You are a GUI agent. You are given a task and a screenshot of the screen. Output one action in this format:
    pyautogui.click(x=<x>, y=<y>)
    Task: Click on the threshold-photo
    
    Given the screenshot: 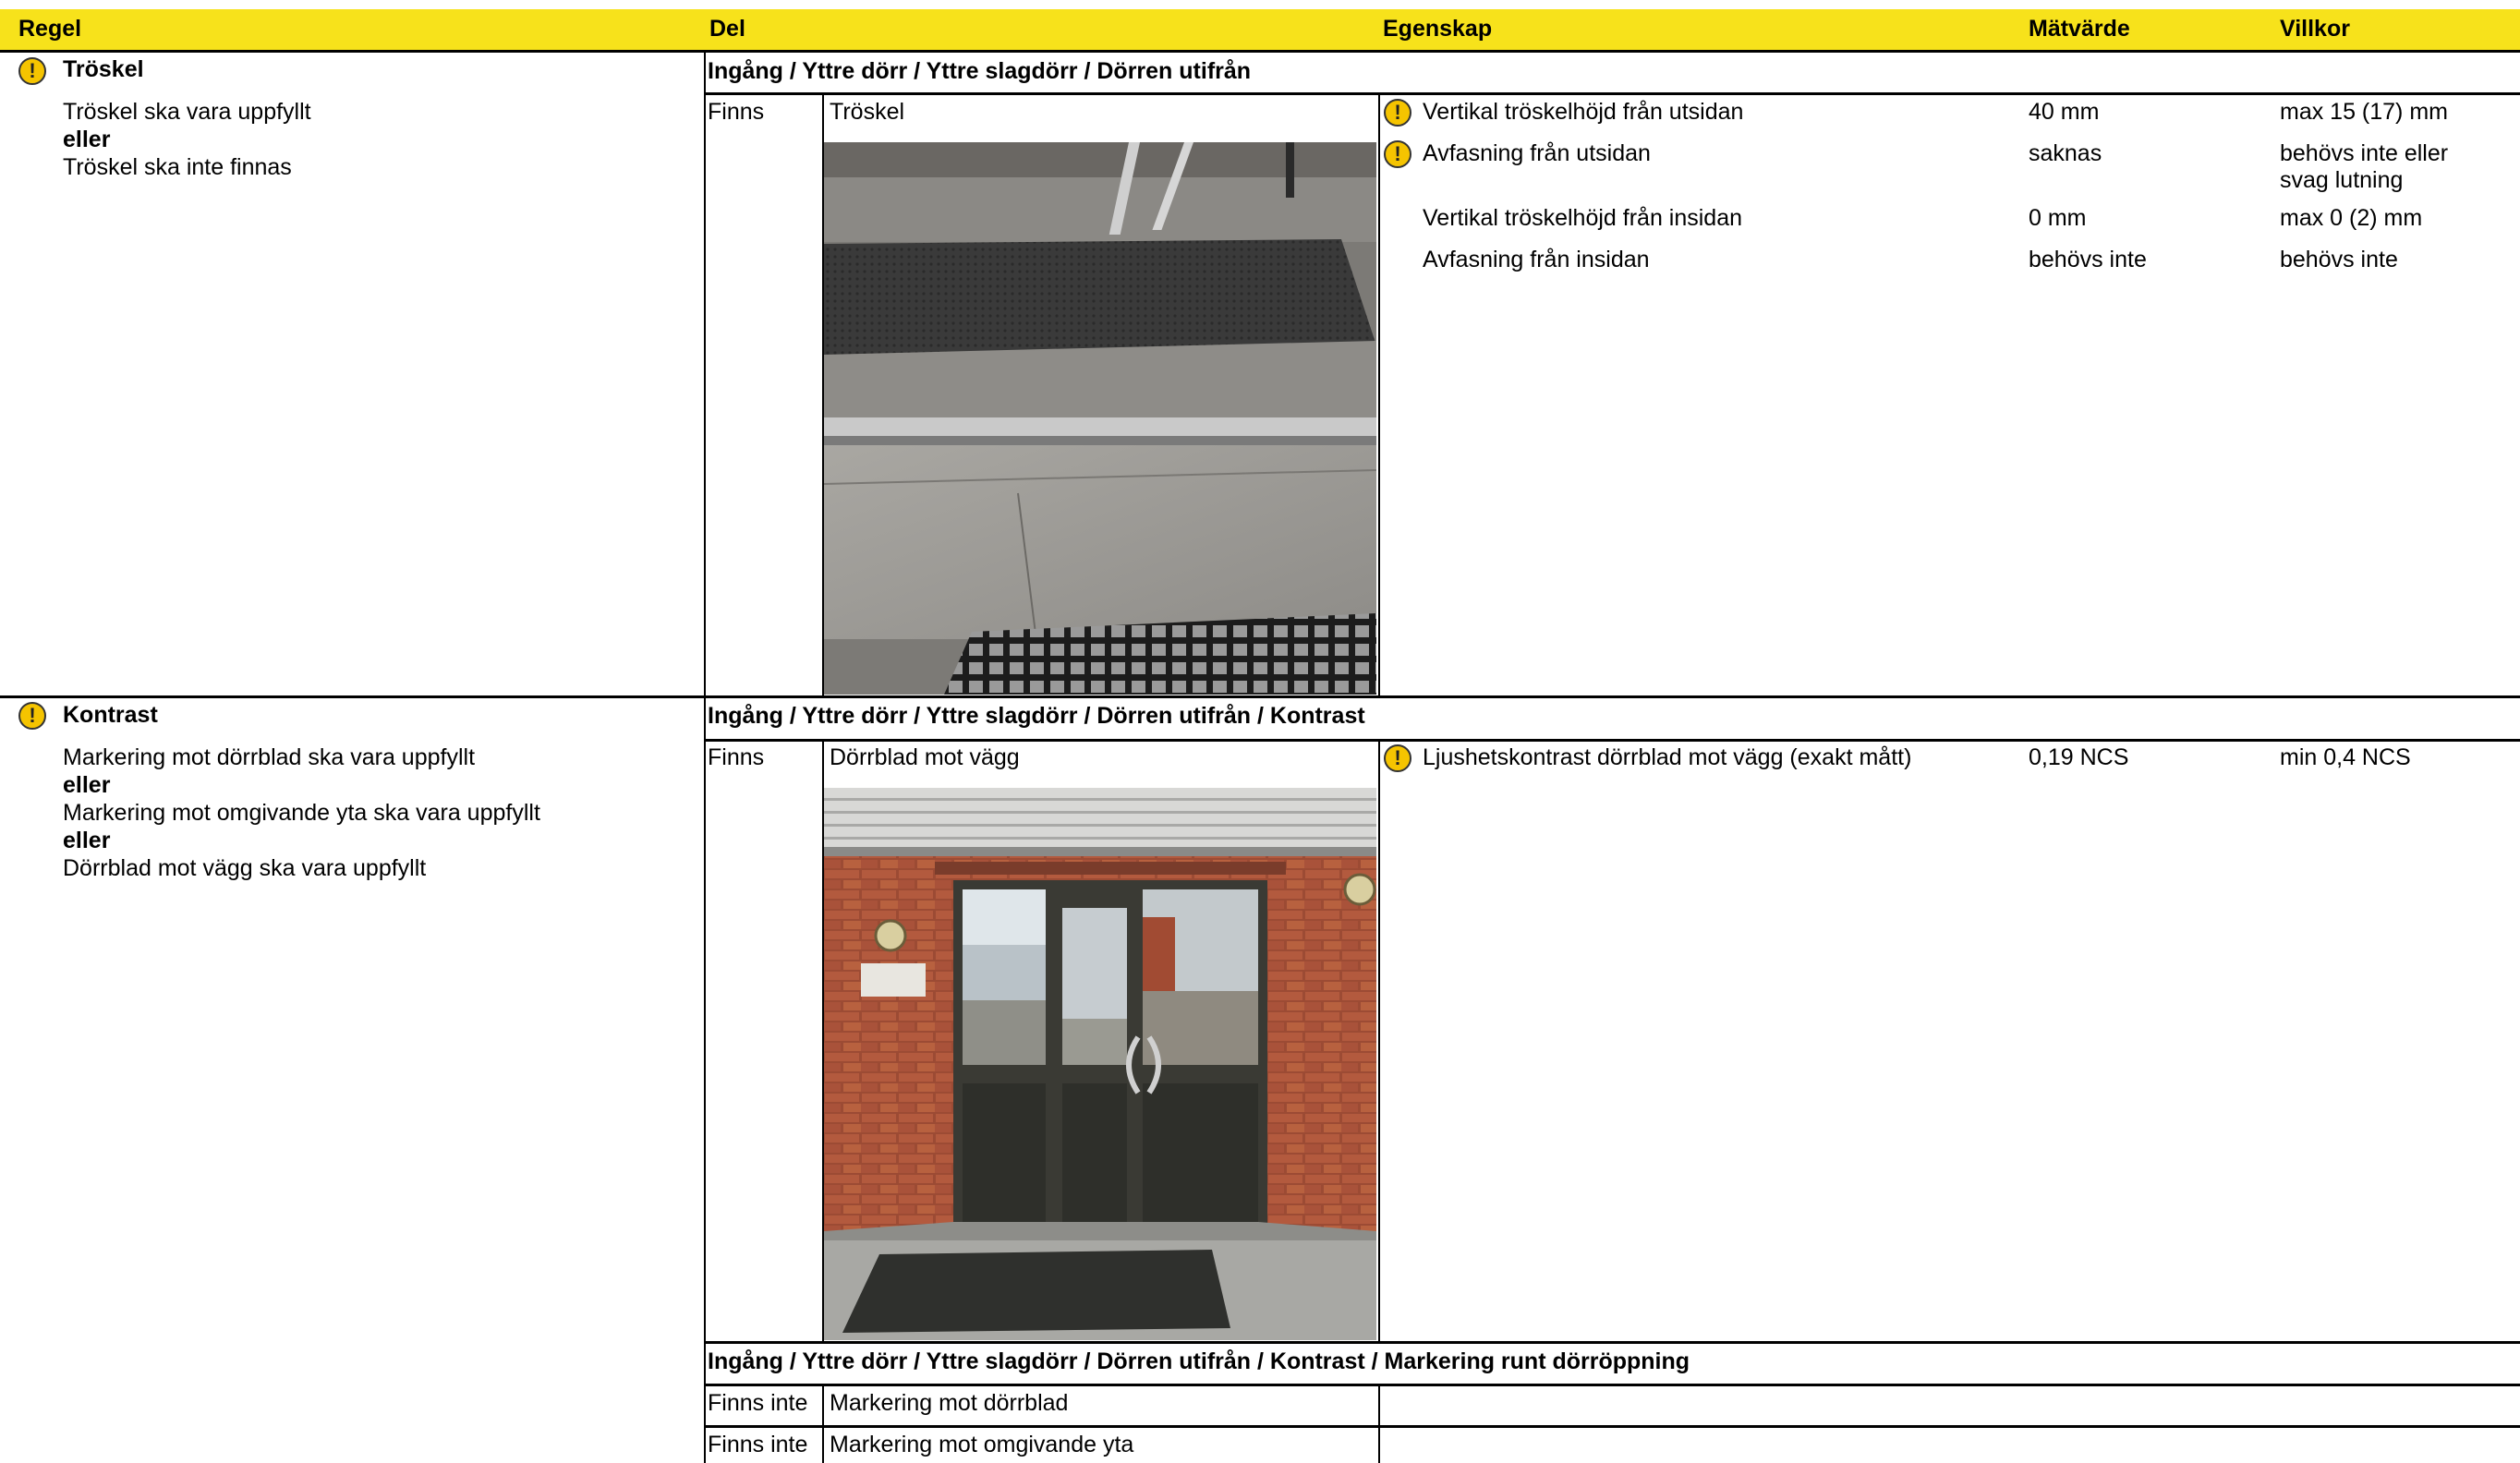 What is the action you would take?
    pyautogui.click(x=1100, y=418)
    